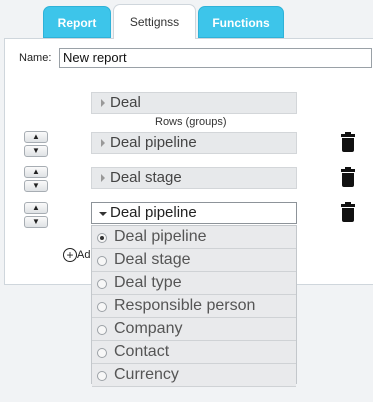 This screenshot has height=402, width=373. I want to click on tab-functions: Functions, so click(241, 22).